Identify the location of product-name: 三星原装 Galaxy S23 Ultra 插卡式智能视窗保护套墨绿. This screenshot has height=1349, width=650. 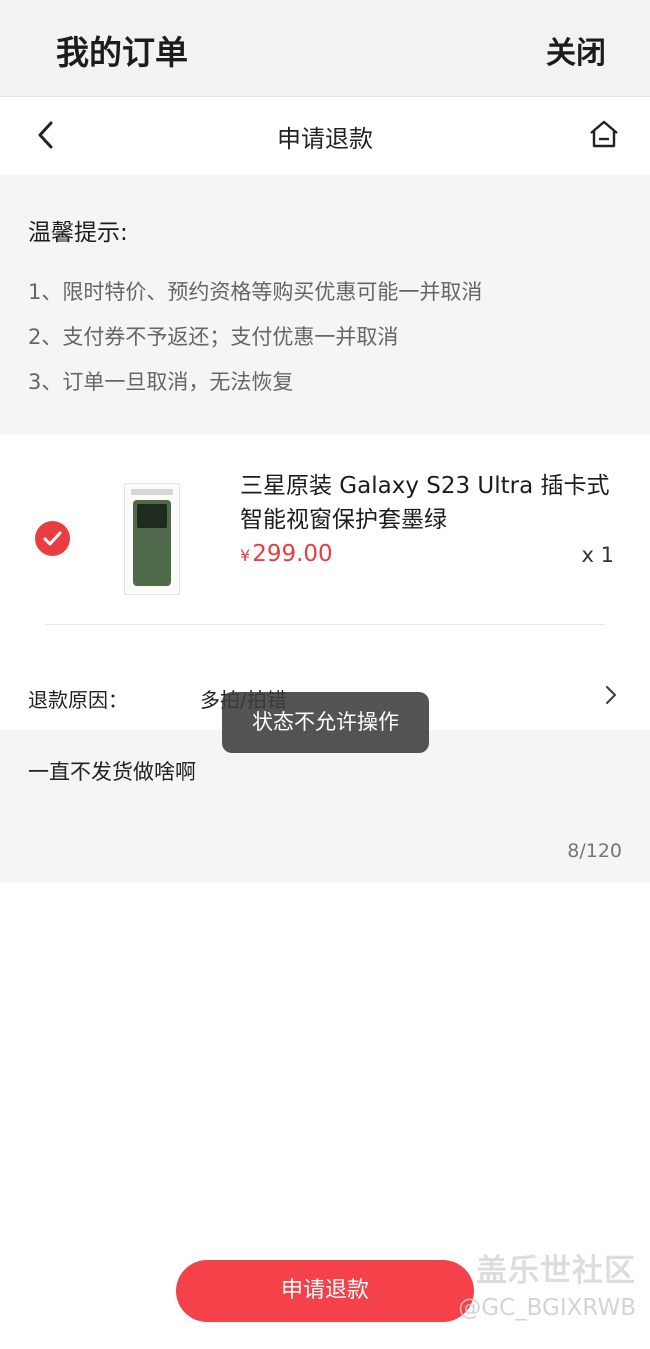
(425, 503).